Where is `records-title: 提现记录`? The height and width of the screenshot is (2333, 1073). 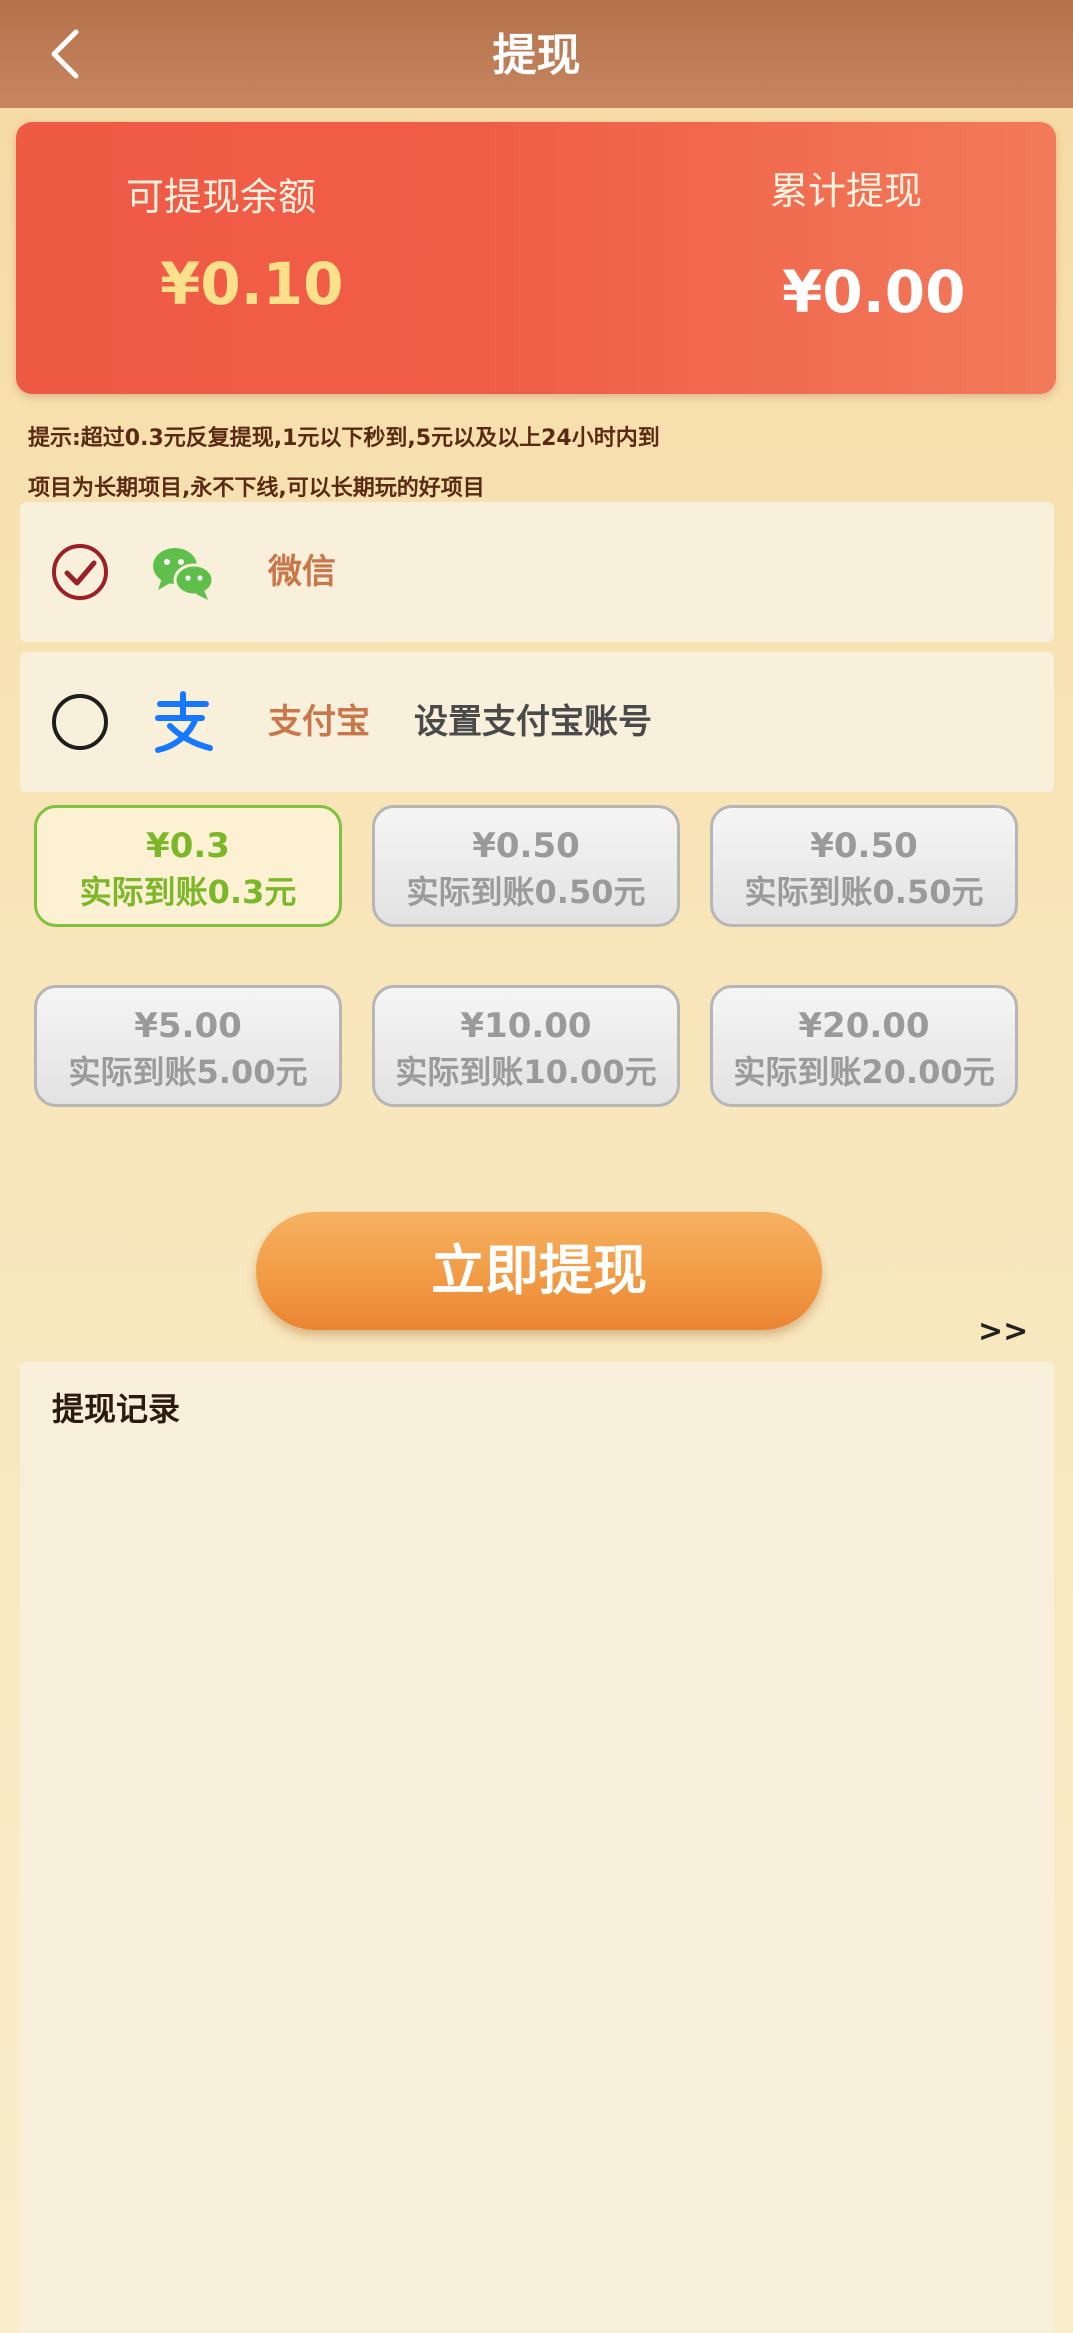
records-title: 提现记录 is located at coordinates (116, 1409).